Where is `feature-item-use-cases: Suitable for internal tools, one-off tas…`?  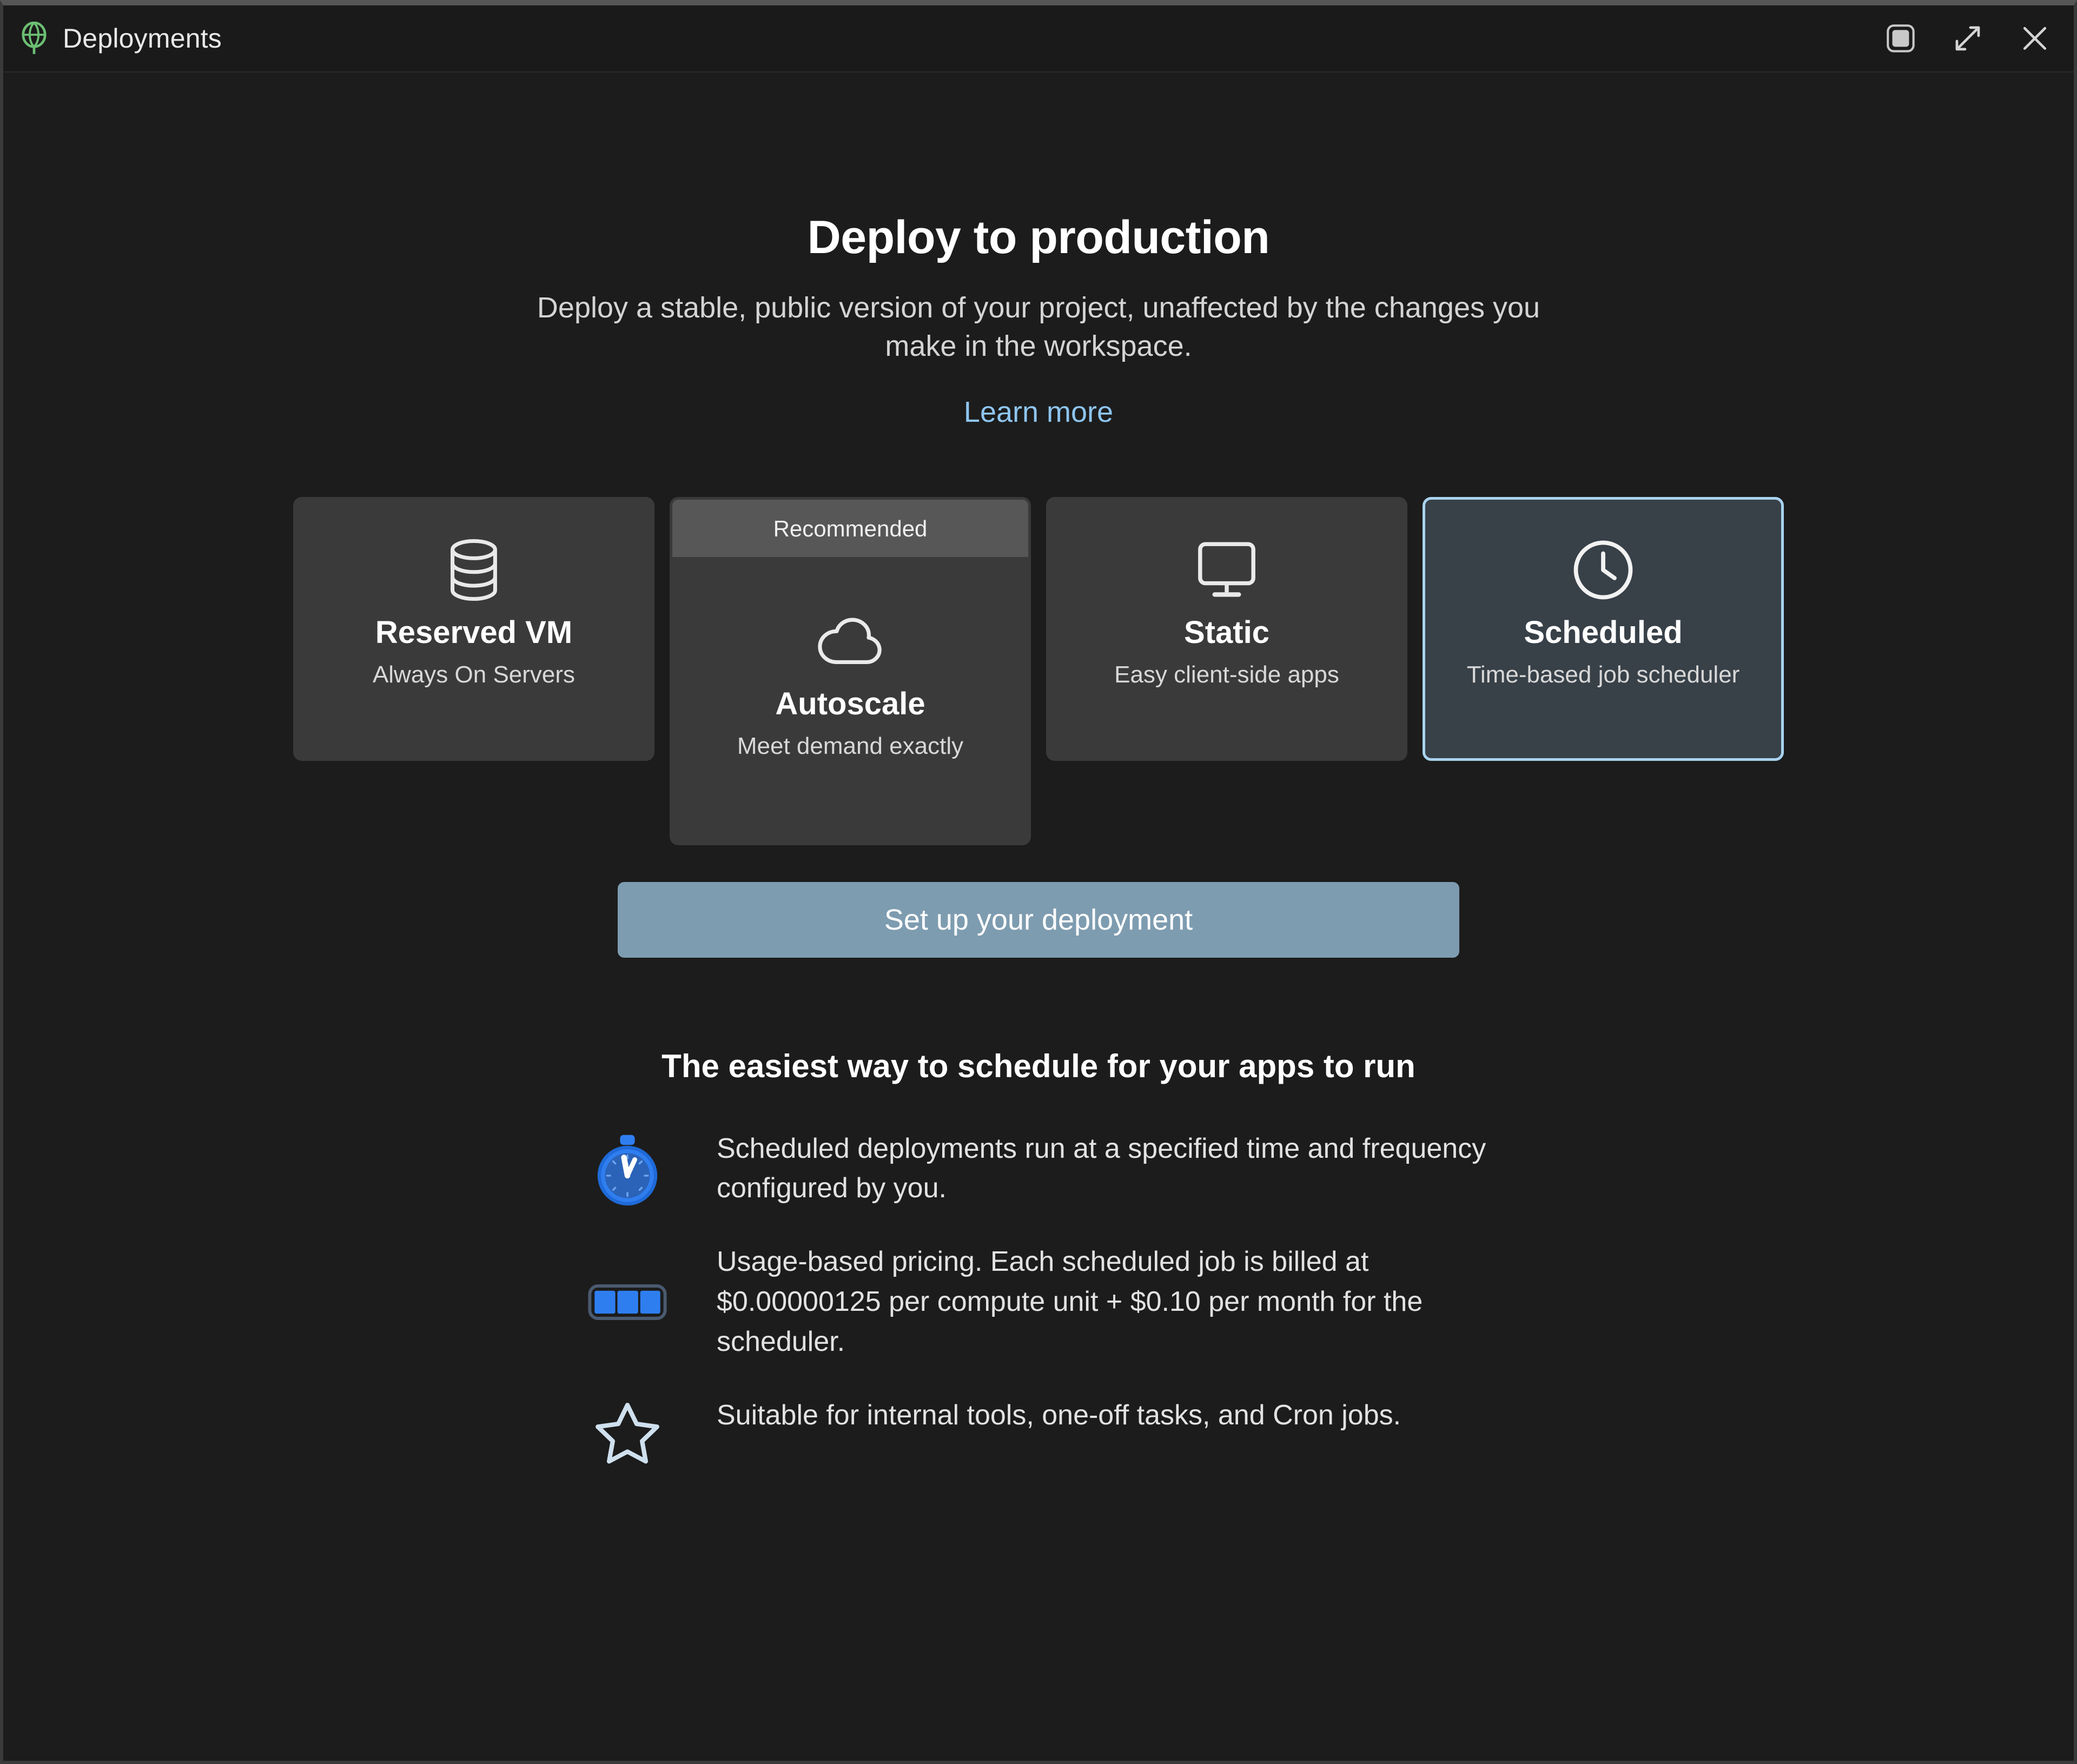
feature-item-use-cases: Suitable for internal tools, one-off tas… is located at coordinates (1038, 1431).